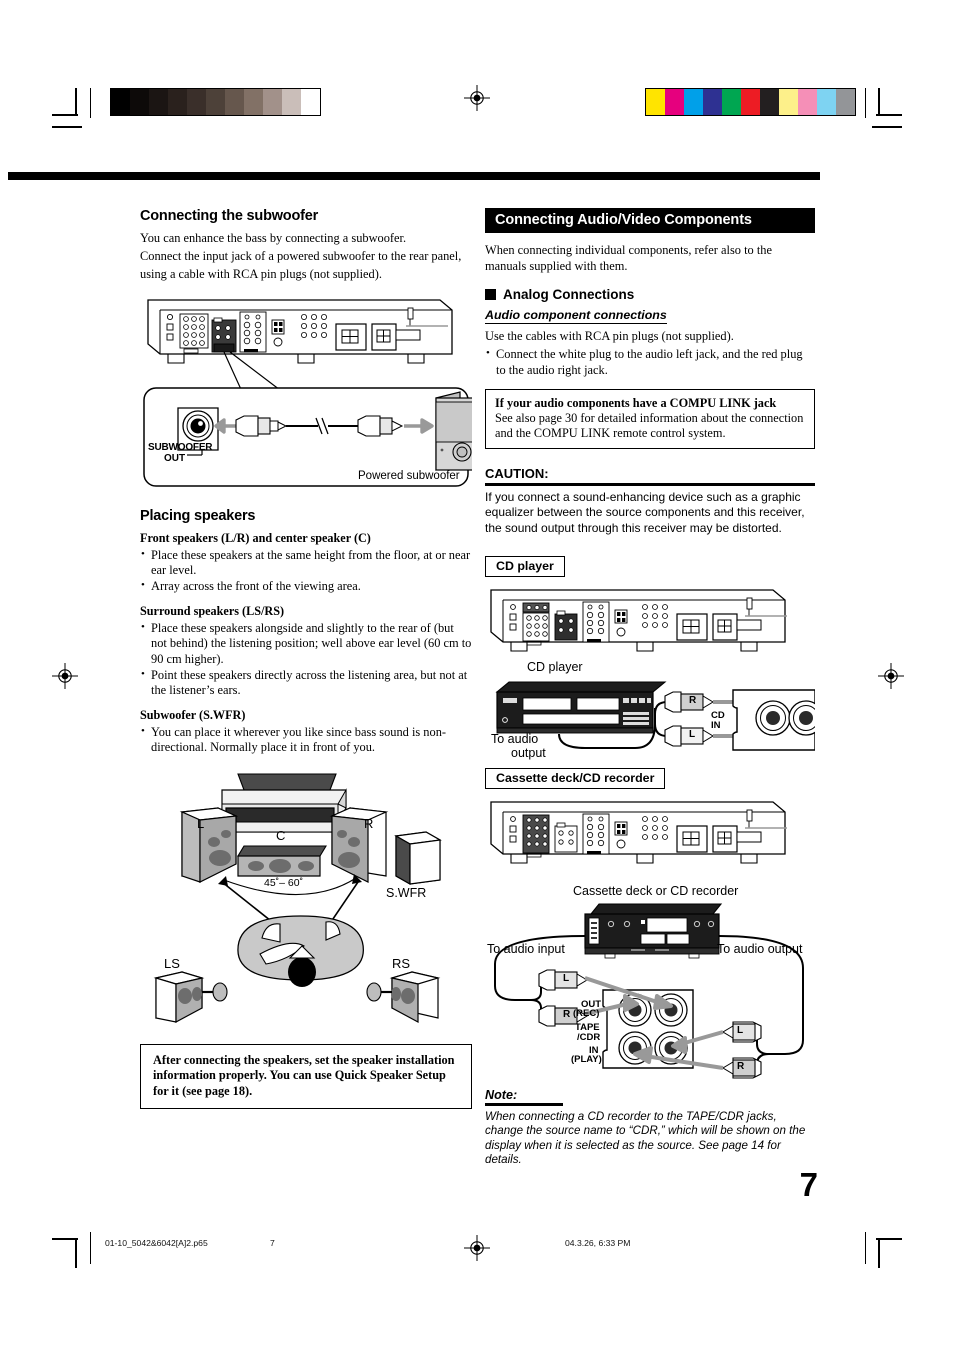  Describe the element at coordinates (808, 1184) in the screenshot. I see `page-number: 7` at that location.